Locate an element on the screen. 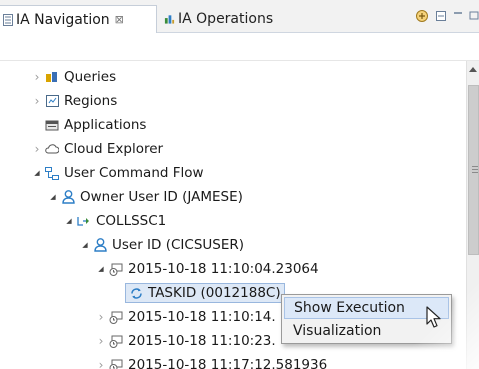 Image resolution: width=479 pixels, height=369 pixels. view-tab-bar: IA Navigation ⊠ IA Operations is located at coordinates (239, 16).